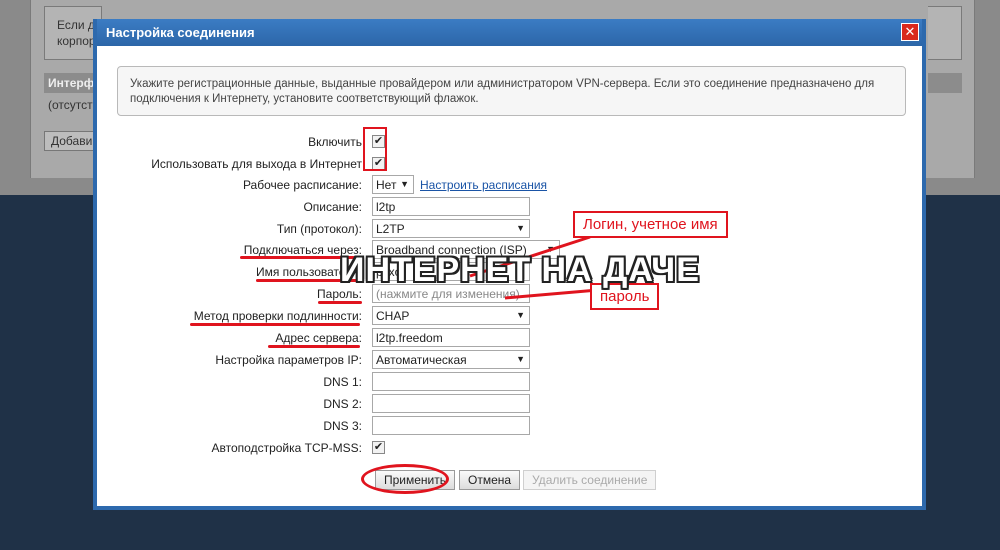  What do you see at coordinates (520, 270) in the screenshot?
I see `watermark: ИНТЕРНЕТ НА ДАЧЕ` at bounding box center [520, 270].